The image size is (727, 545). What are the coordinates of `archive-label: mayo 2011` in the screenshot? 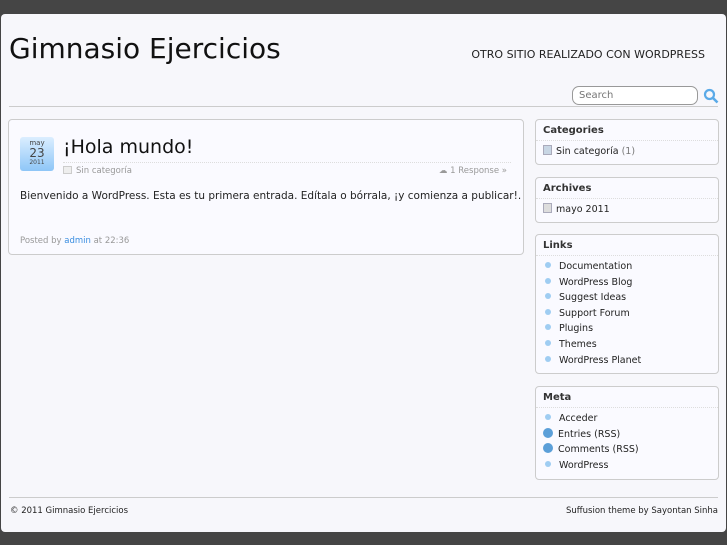 It's located at (583, 209).